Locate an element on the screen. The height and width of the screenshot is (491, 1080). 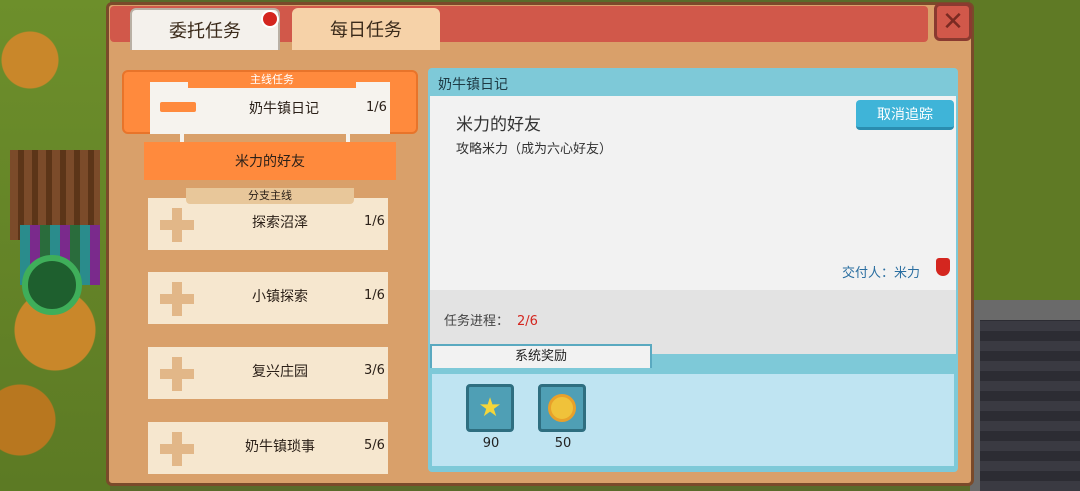
subquest-label: 米力的好友 is located at coordinates (270, 162).